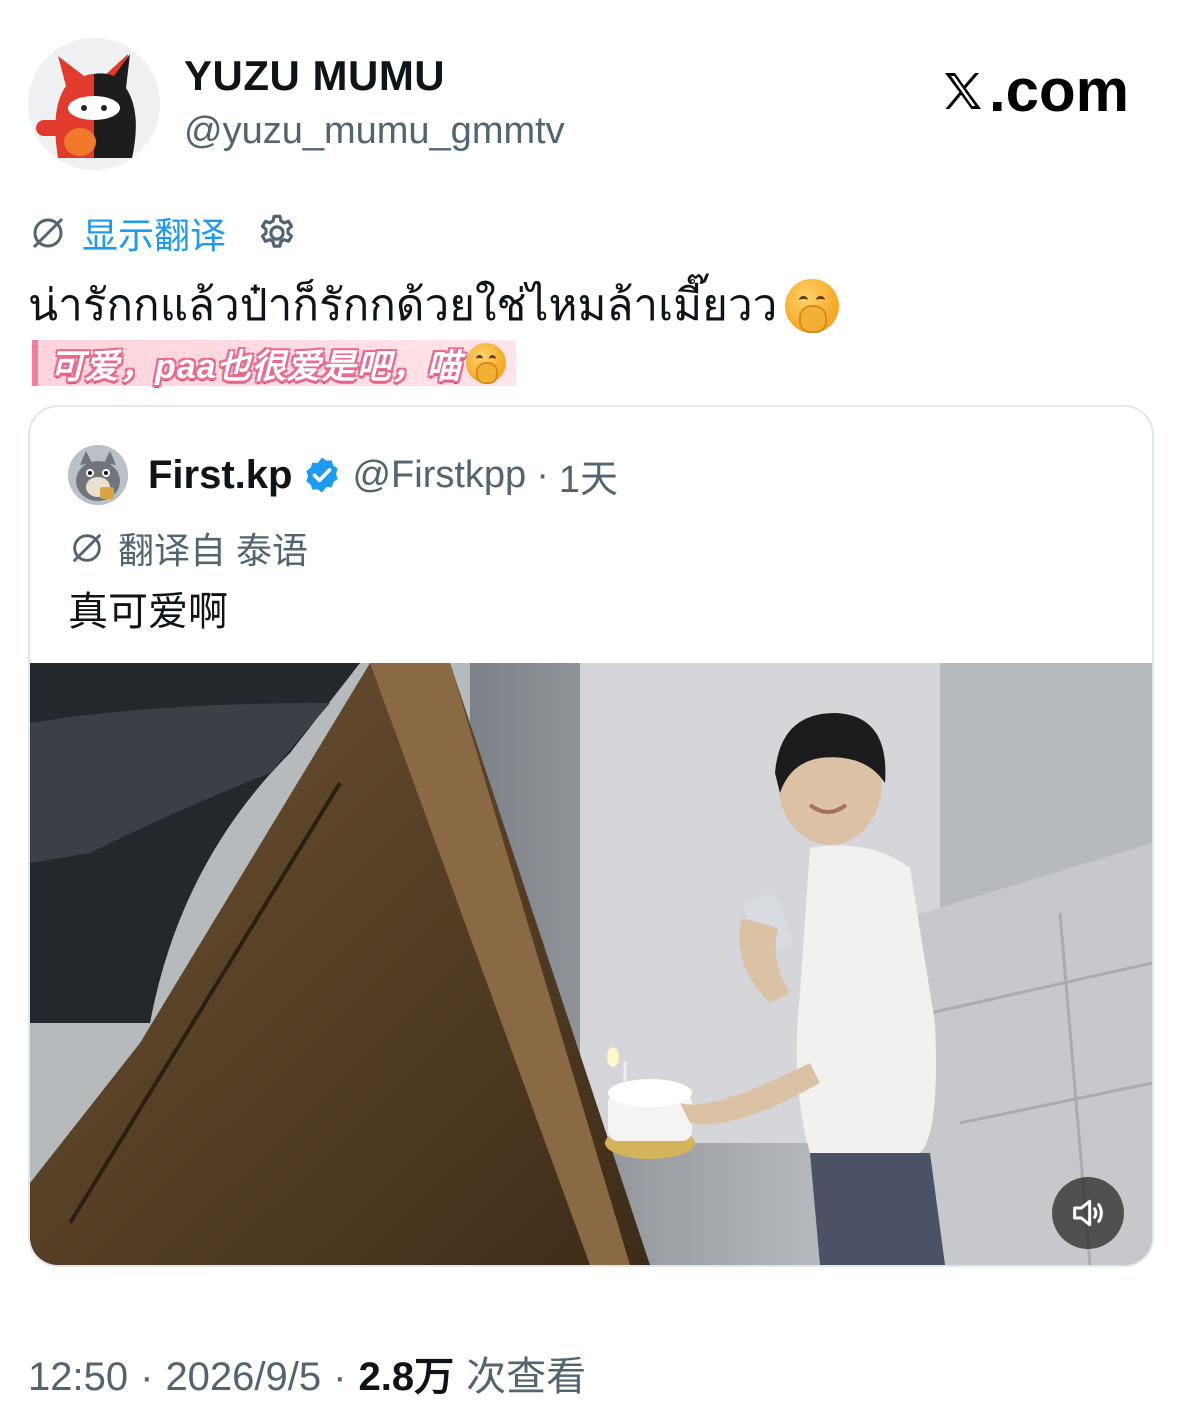  Describe the element at coordinates (154, 233) in the screenshot. I see `show-translation-link: 显示翻译` at that location.